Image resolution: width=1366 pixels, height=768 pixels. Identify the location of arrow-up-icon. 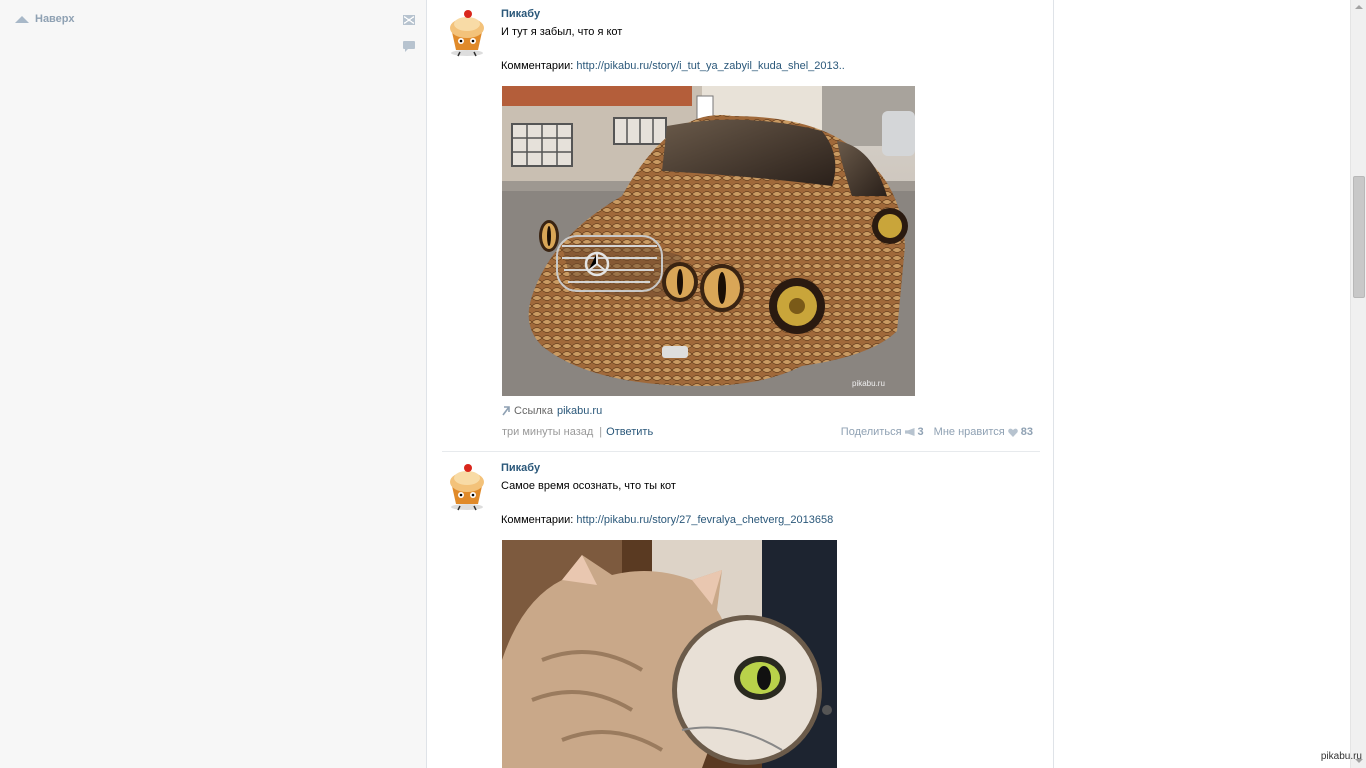
(22, 19).